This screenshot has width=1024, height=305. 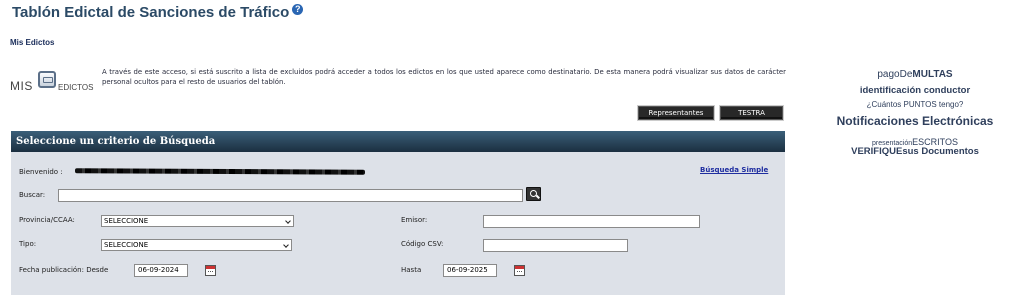 What do you see at coordinates (126, 221) in the screenshot?
I see `provincia-selected: SELECCIONE` at bounding box center [126, 221].